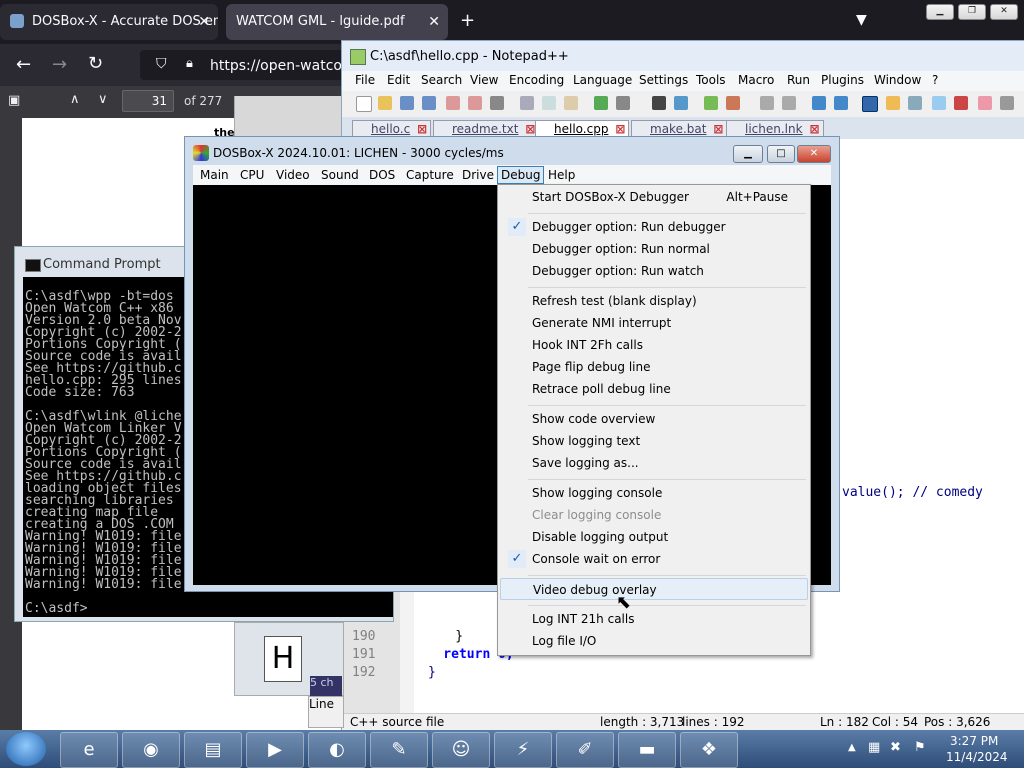 The image size is (1024, 768). What do you see at coordinates (602, 80) in the screenshot?
I see `menu-language: Language` at bounding box center [602, 80].